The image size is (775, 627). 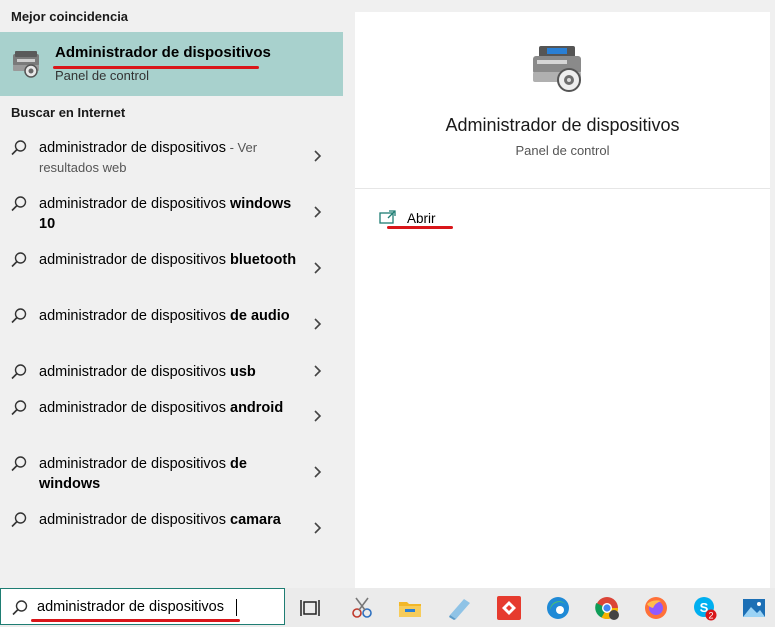 I want to click on web-result-text: administrador de dispositivos camara, so click(x=170, y=520).